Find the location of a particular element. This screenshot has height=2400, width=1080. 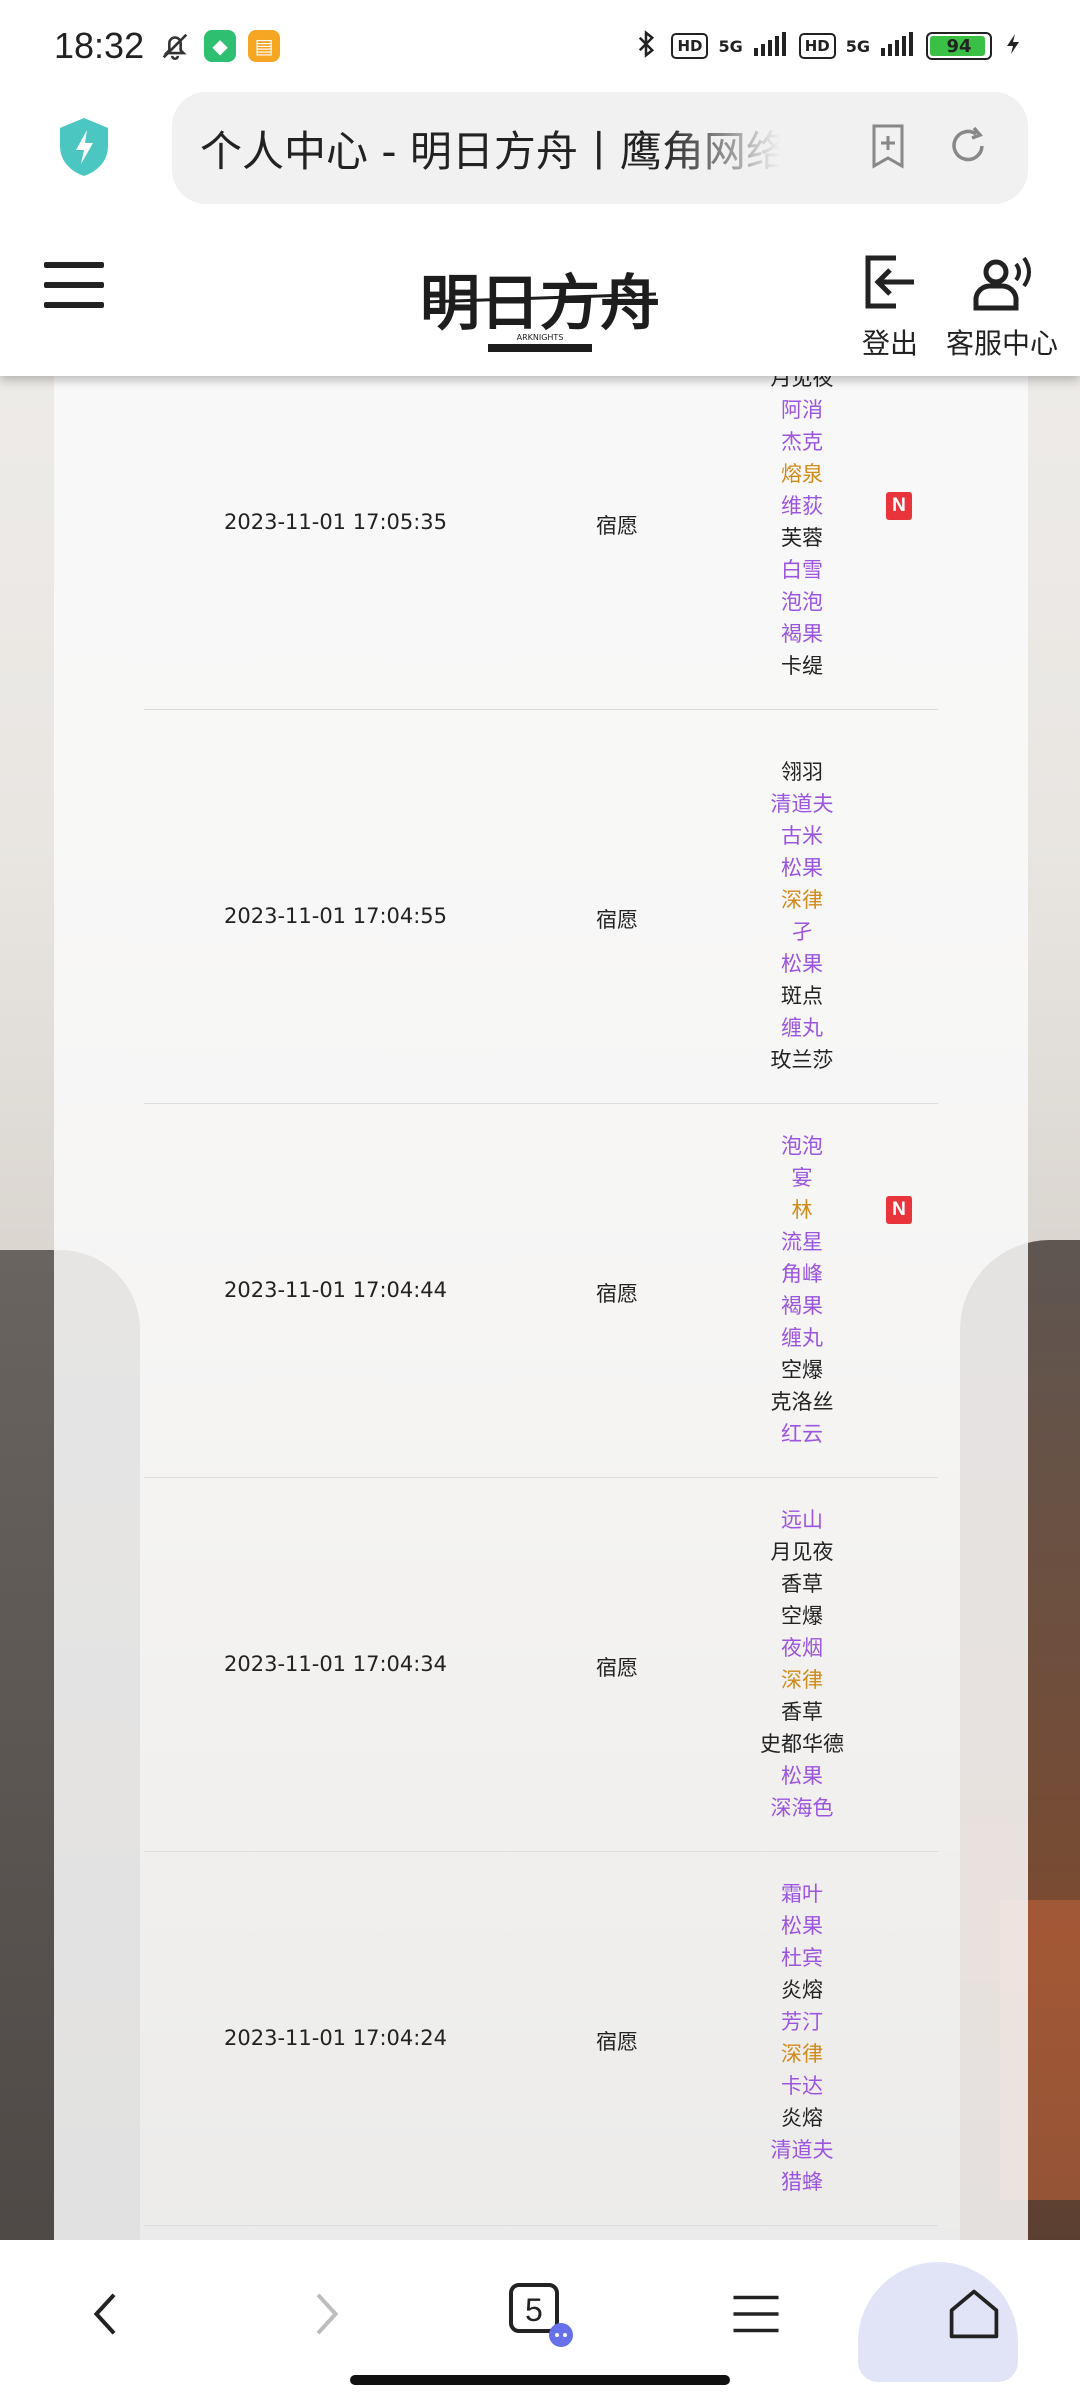

record-time: 2023-11-01 17:05:35 is located at coordinates (336, 522).